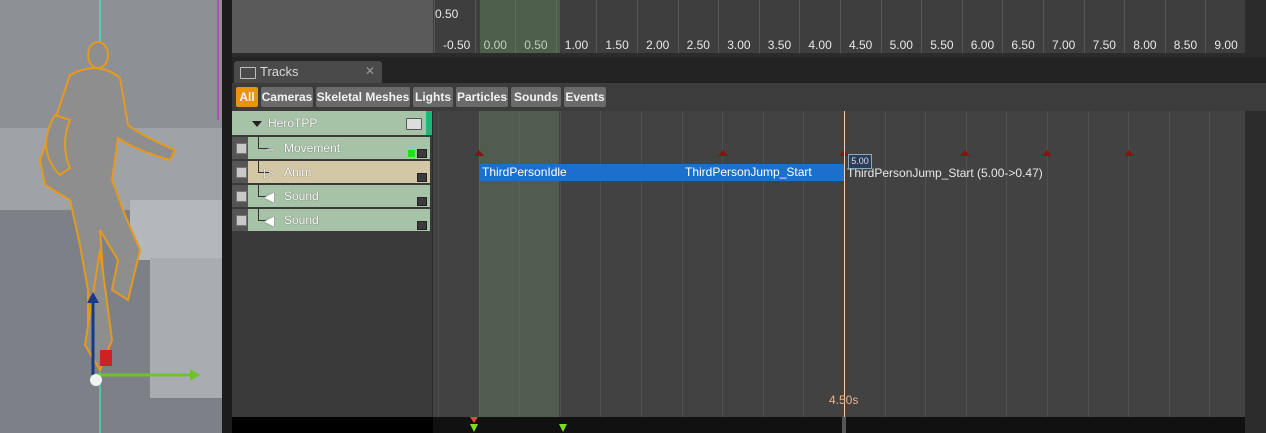 The height and width of the screenshot is (433, 1266). What do you see at coordinates (329, 123) in the screenshot?
I see `group-header: HeroTPP` at bounding box center [329, 123].